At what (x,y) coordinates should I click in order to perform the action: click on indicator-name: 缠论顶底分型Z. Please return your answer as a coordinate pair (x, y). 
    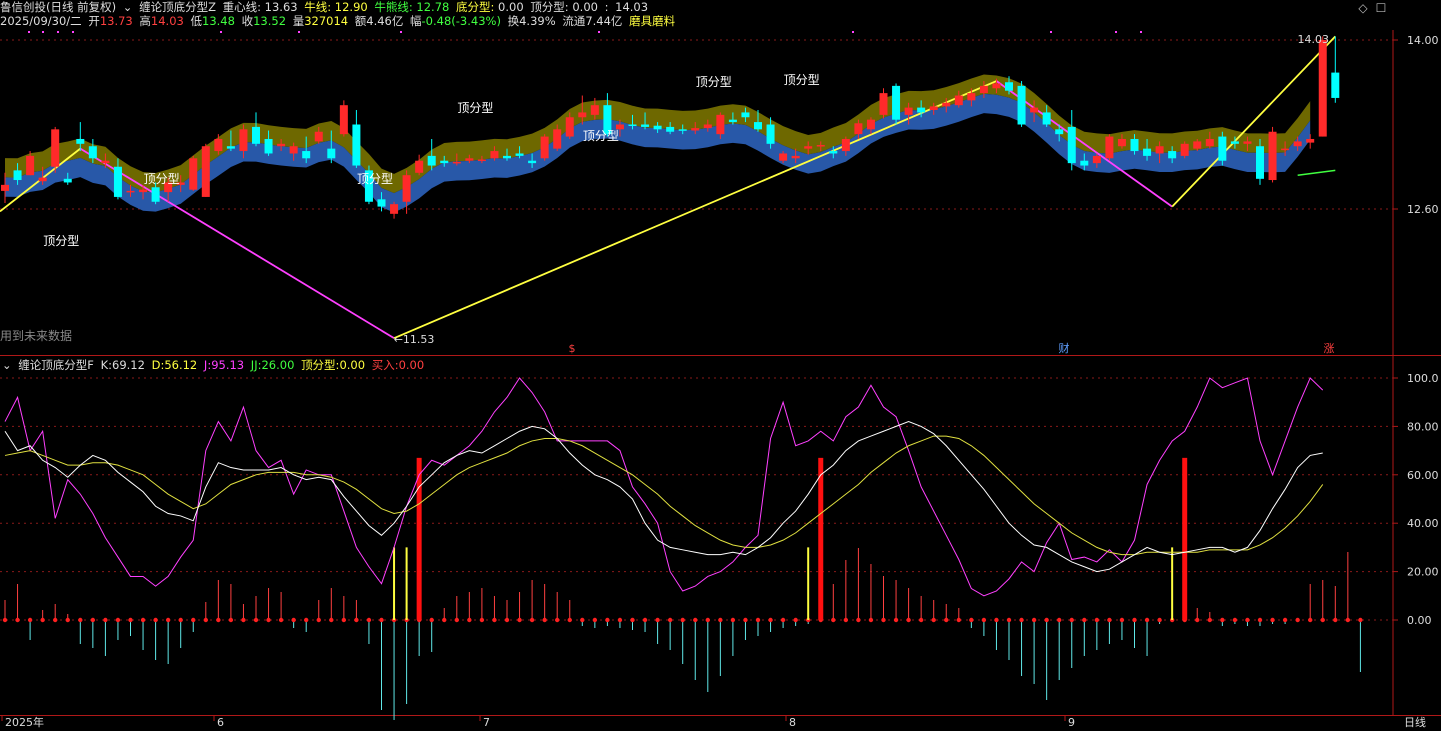
    Looking at the image, I should click on (177, 7).